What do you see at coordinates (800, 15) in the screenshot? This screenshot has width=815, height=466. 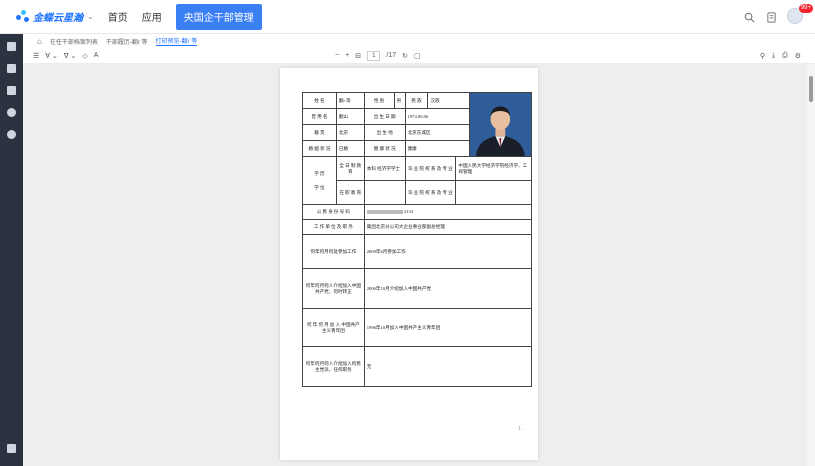 I see `user-avatar: 99+` at bounding box center [800, 15].